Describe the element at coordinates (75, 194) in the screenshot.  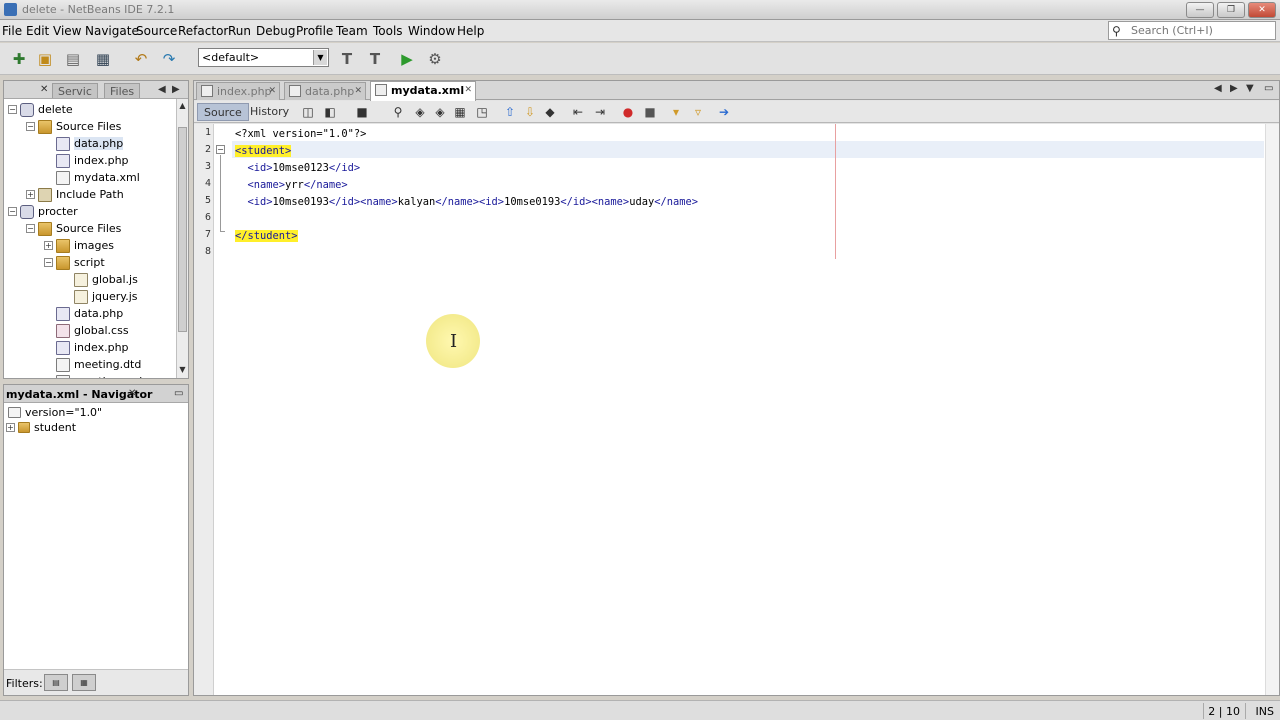
I see `tree-item: + Include Path` at that location.